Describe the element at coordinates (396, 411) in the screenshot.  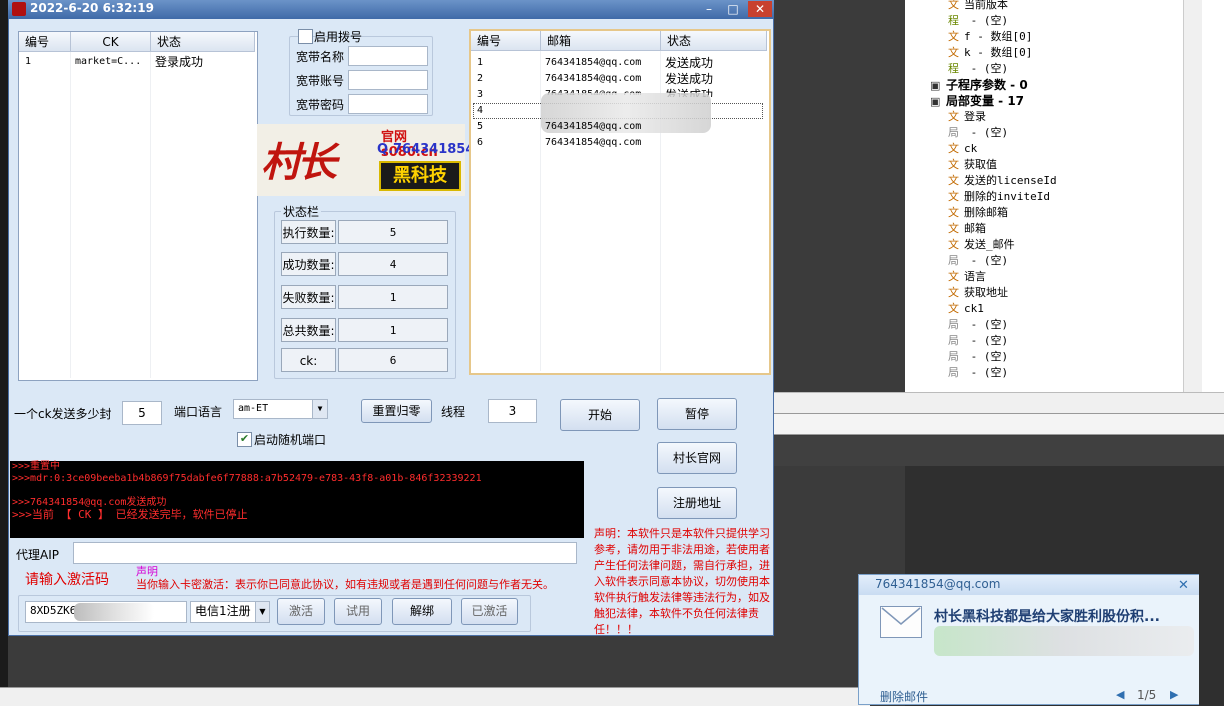
I see `reset-button: 重置归零` at that location.